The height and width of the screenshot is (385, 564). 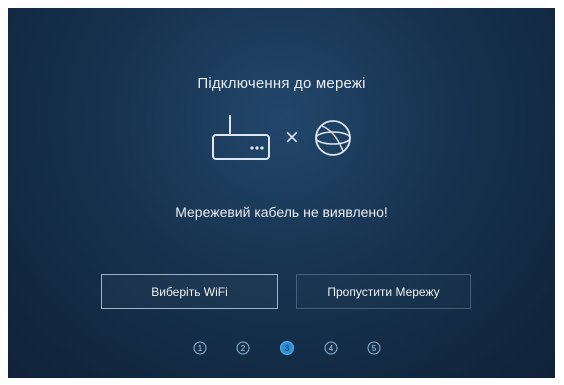 I want to click on step-5: 5, so click(x=374, y=348).